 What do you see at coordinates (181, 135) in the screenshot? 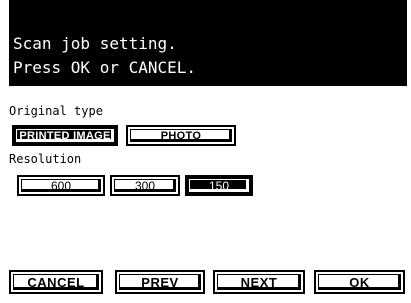
I see `photo-button: PHOTO` at bounding box center [181, 135].